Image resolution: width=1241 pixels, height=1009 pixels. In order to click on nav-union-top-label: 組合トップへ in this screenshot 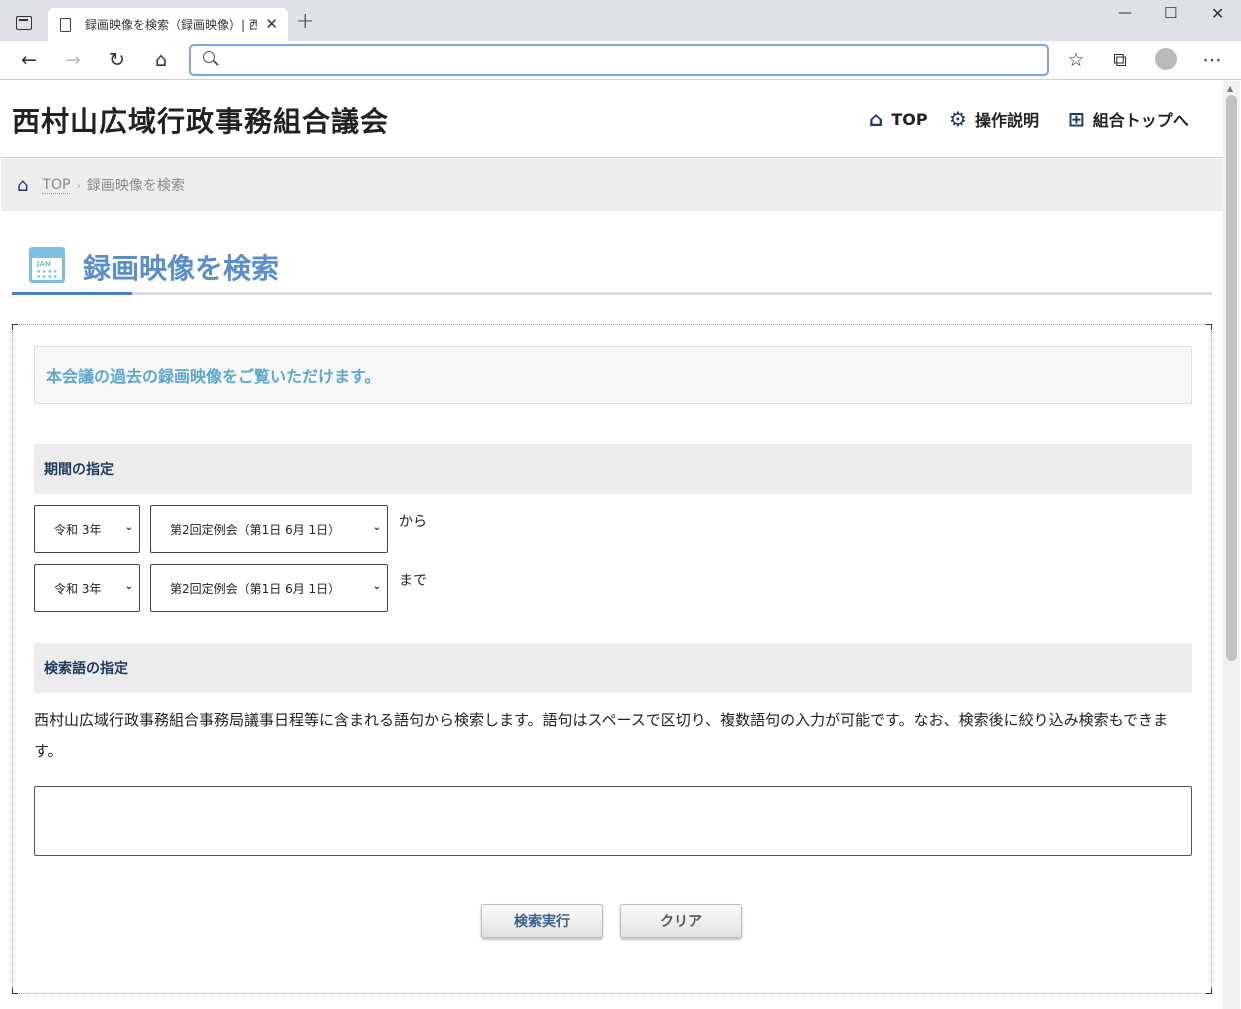, I will do `click(1140, 120)`.